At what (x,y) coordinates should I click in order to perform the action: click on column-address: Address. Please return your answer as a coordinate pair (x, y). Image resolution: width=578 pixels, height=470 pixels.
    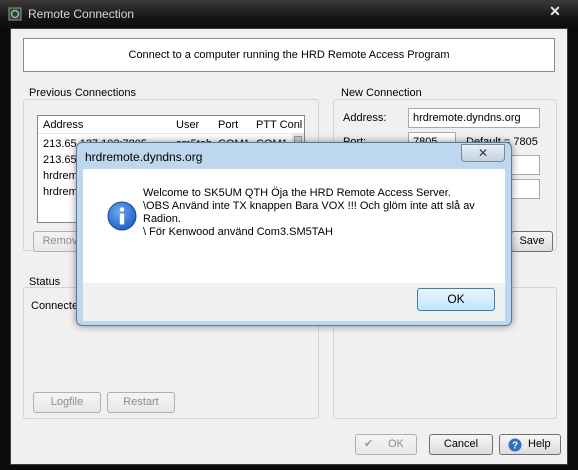
    Looking at the image, I should click on (63, 125).